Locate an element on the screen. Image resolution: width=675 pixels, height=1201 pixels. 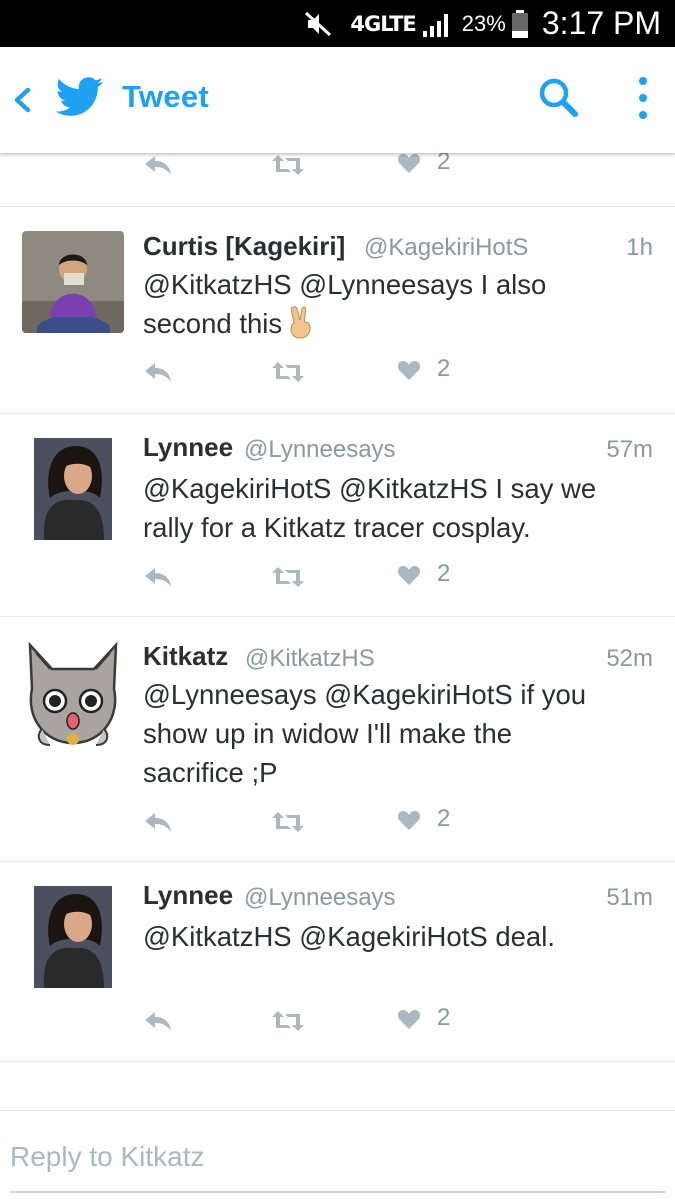
more-icon is located at coordinates (643, 98).